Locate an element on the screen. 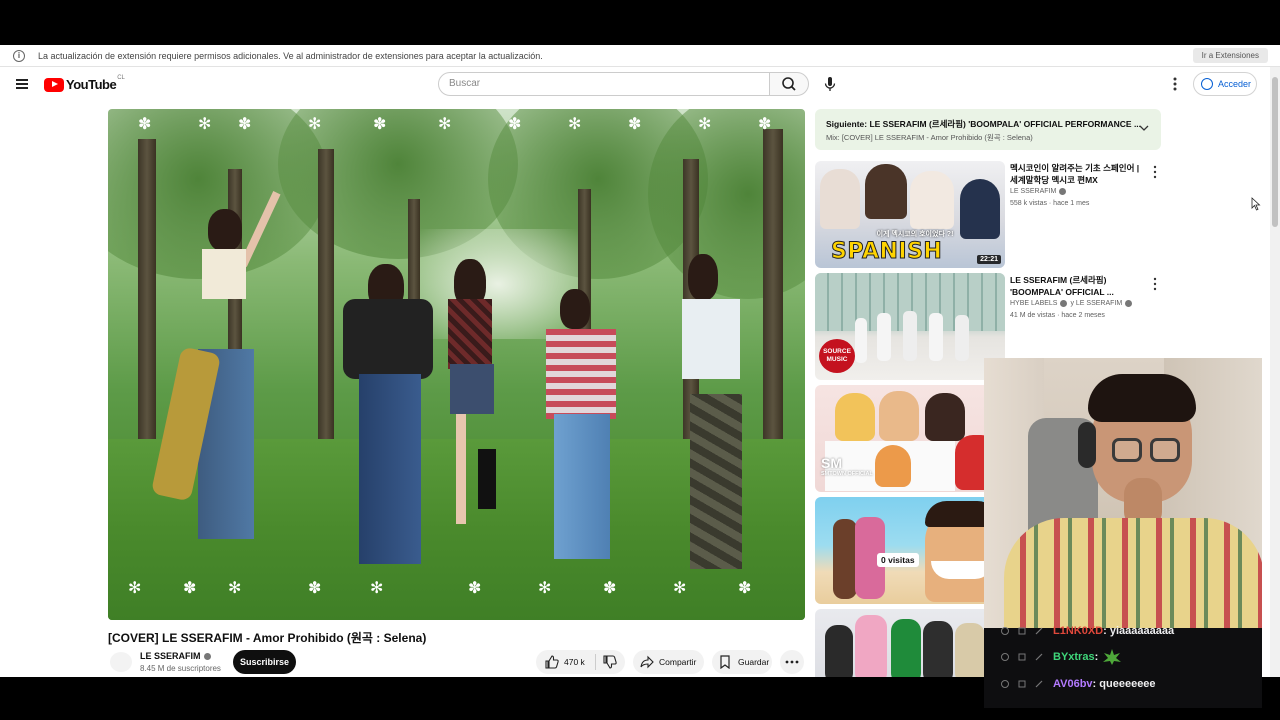 This screenshot has width=1280, height=720. rec-channel-text: LE SSERAFIM is located at coordinates (1033, 191).